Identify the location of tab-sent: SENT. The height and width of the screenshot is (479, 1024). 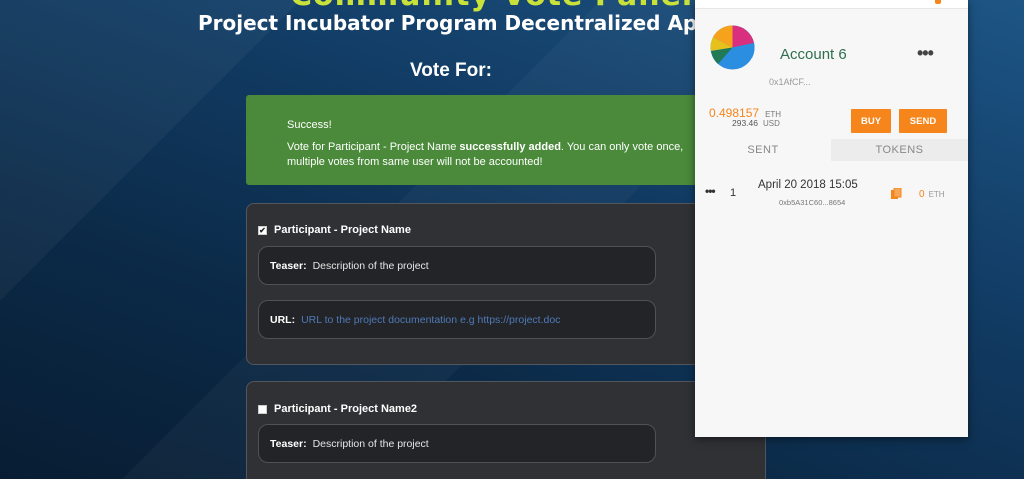
(763, 150).